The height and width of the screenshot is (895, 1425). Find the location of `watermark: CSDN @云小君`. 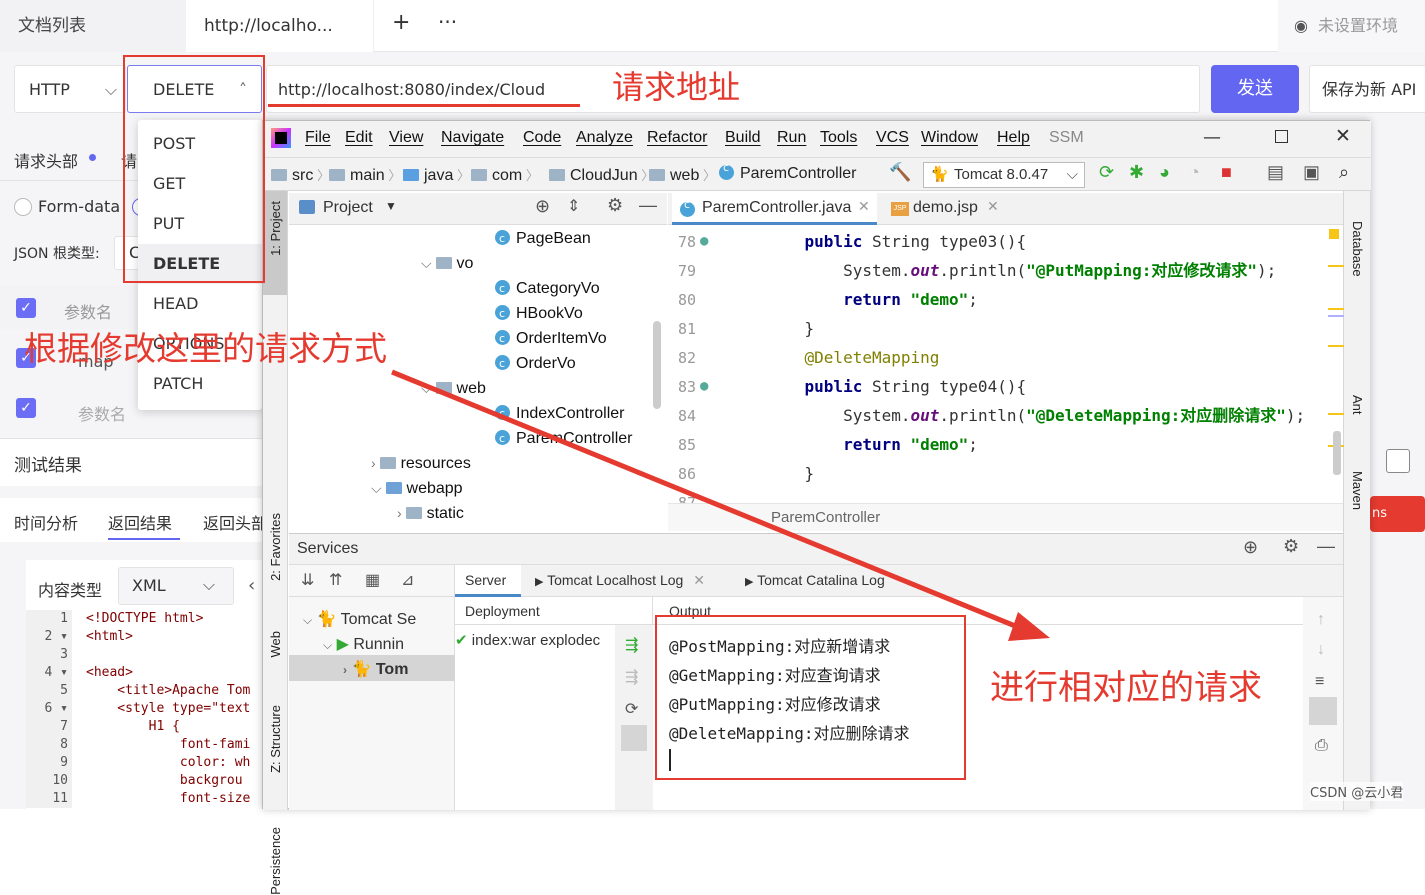

watermark: CSDN @云小君 is located at coordinates (1357, 791).